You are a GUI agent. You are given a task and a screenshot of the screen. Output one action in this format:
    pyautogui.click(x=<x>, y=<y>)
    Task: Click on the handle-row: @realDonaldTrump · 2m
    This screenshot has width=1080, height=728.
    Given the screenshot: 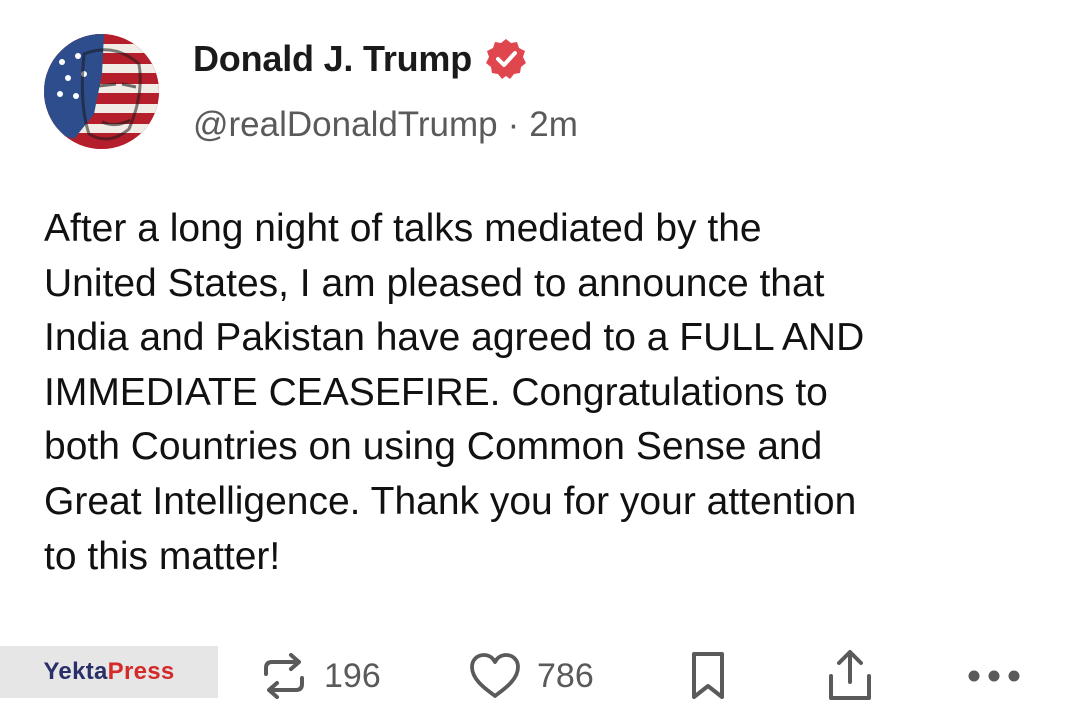 What is the action you would take?
    pyautogui.click(x=385, y=125)
    